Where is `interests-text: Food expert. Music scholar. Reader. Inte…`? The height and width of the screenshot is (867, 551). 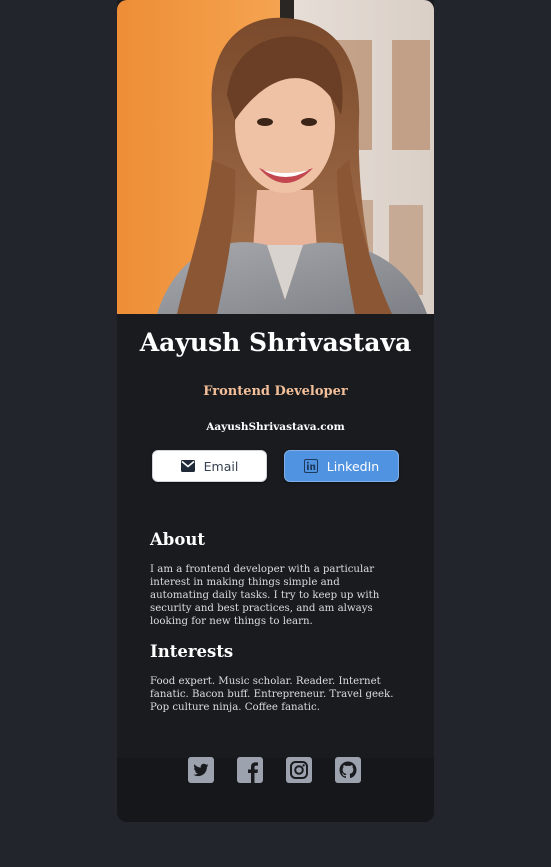 interests-text: Food expert. Music scholar. Reader. Inte… is located at coordinates (272, 694).